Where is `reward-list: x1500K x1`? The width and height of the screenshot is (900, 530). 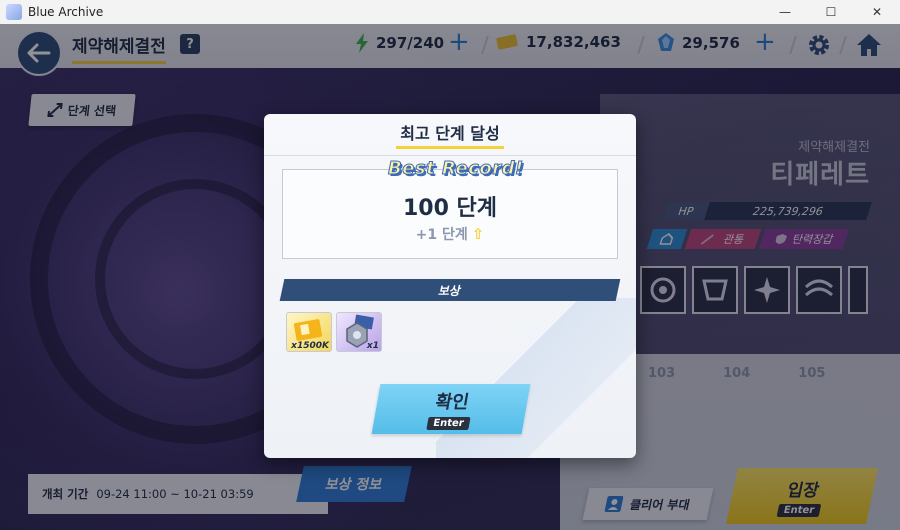 reward-list: x1500K x1 is located at coordinates (334, 332).